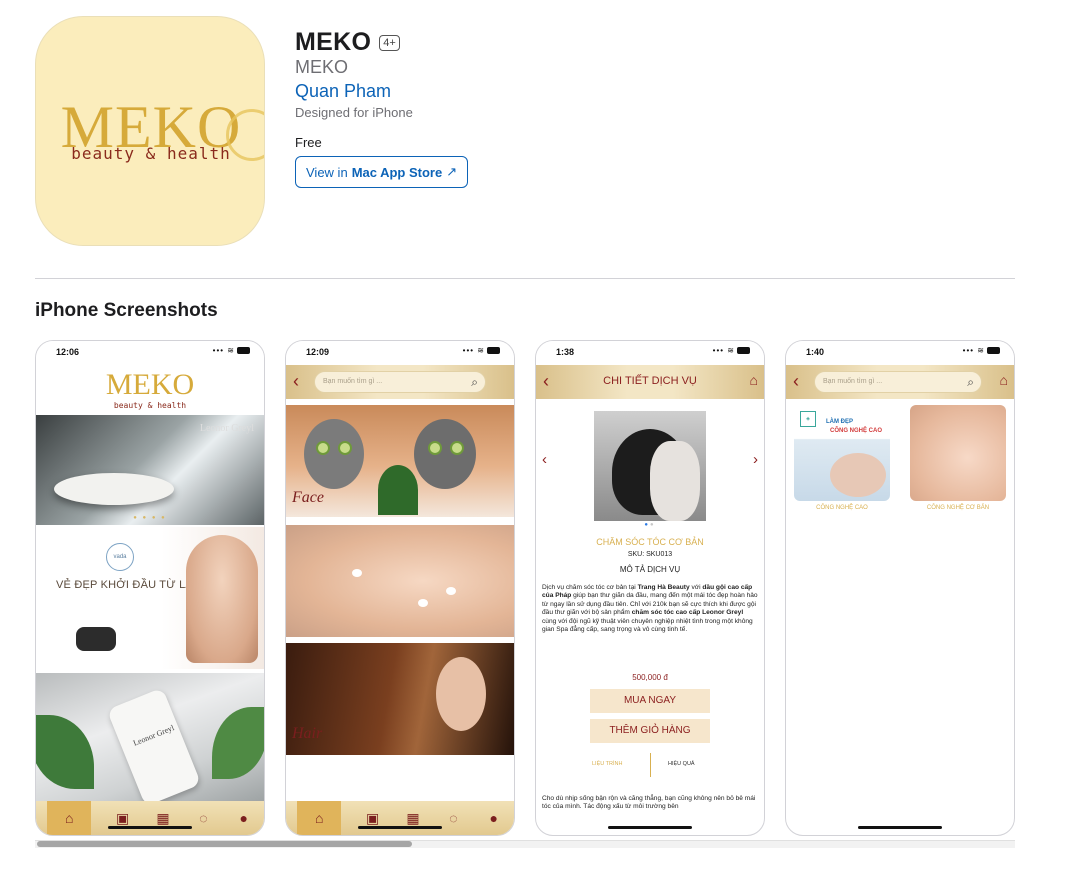 The image size is (1069, 877). What do you see at coordinates (650, 701) in the screenshot?
I see `buy-now-button: MUA NGAY` at bounding box center [650, 701].